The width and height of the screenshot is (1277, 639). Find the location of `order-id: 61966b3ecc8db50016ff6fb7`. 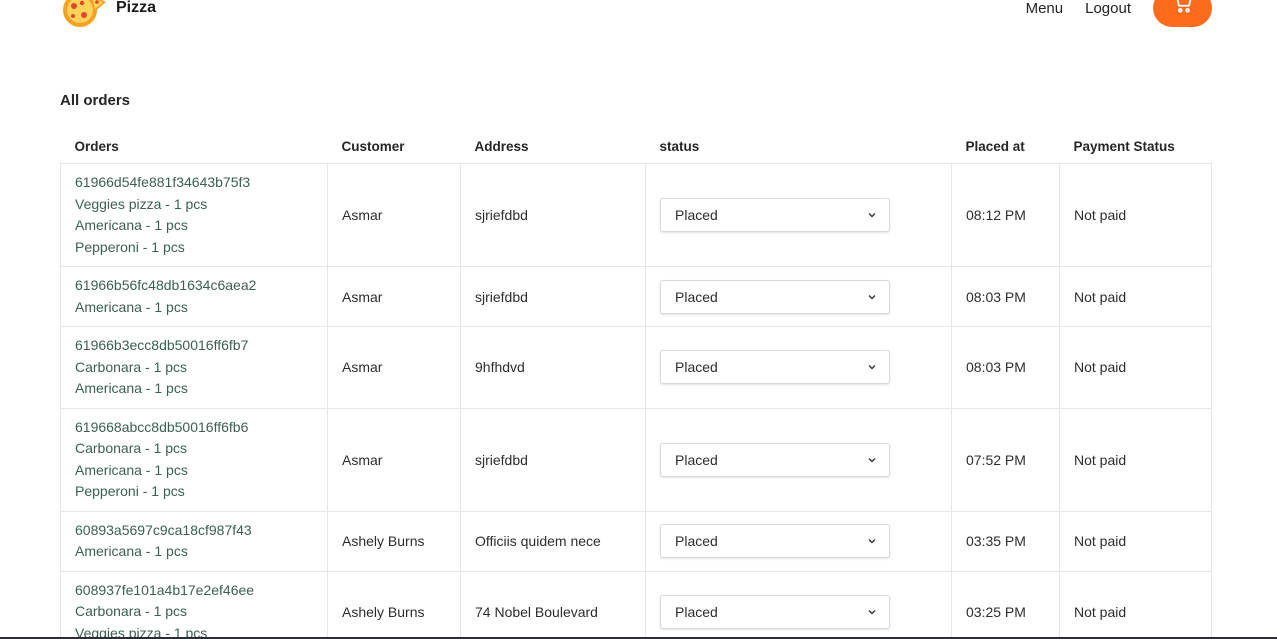

order-id: 61966b3ecc8db50016ff6fb7 is located at coordinates (194, 346).